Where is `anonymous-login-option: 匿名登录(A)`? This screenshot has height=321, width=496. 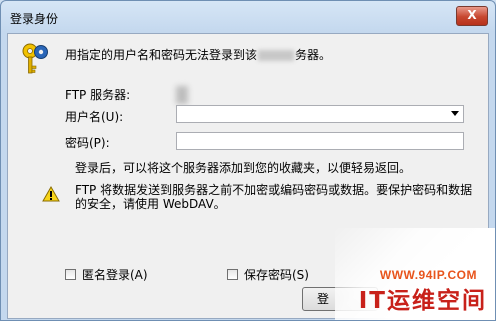 anonymous-login-option: 匿名登录(A) is located at coordinates (106, 274).